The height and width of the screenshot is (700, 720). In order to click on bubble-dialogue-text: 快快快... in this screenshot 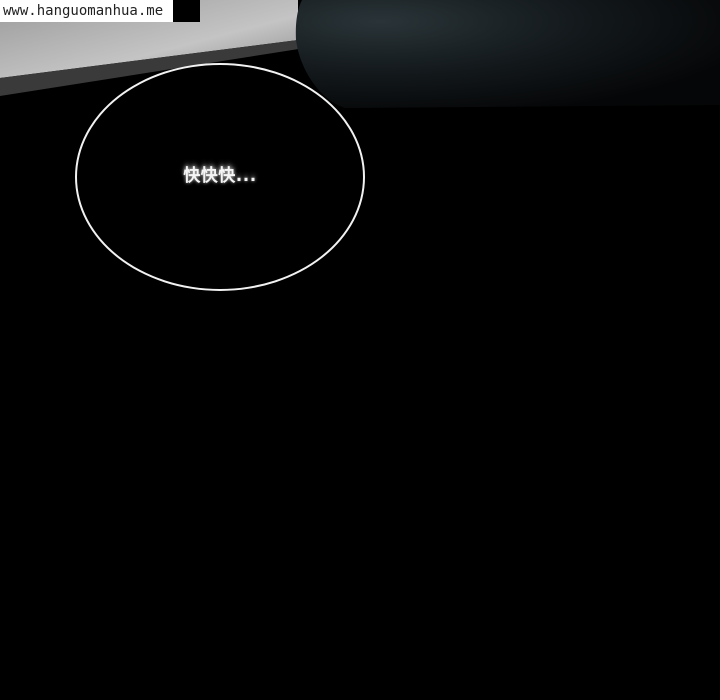, I will do `click(220, 176)`.